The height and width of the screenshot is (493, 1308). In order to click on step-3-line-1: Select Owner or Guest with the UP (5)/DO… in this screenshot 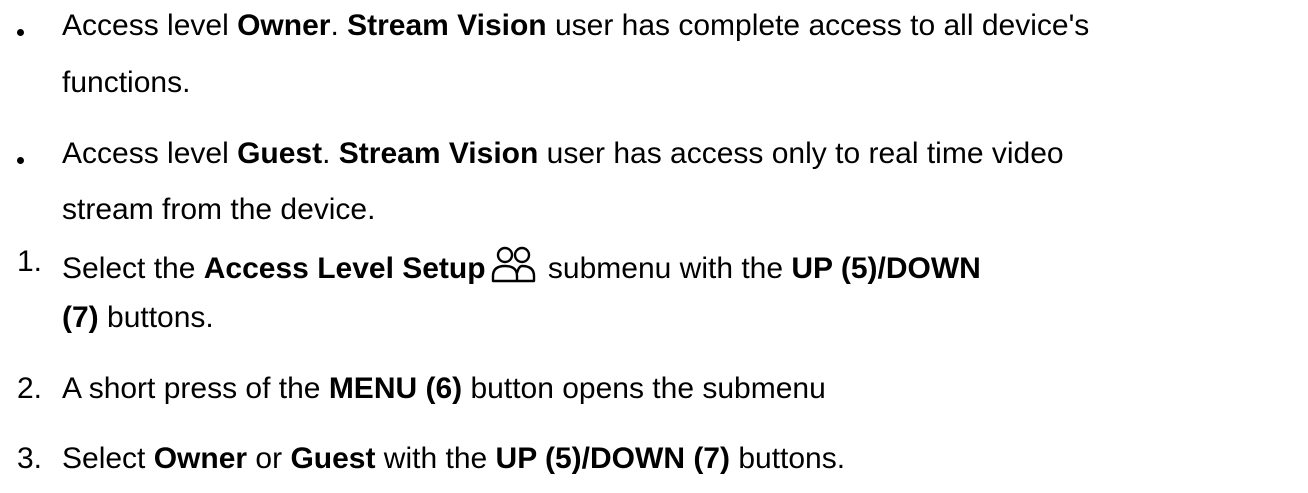, I will do `click(453, 459)`.